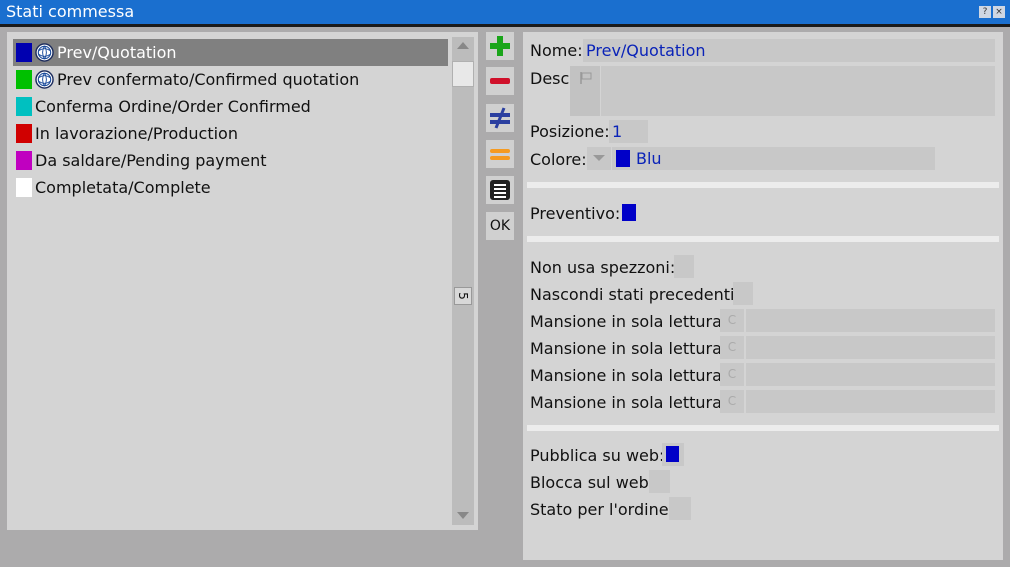  I want to click on nascondi-checkbox, so click(743, 293).